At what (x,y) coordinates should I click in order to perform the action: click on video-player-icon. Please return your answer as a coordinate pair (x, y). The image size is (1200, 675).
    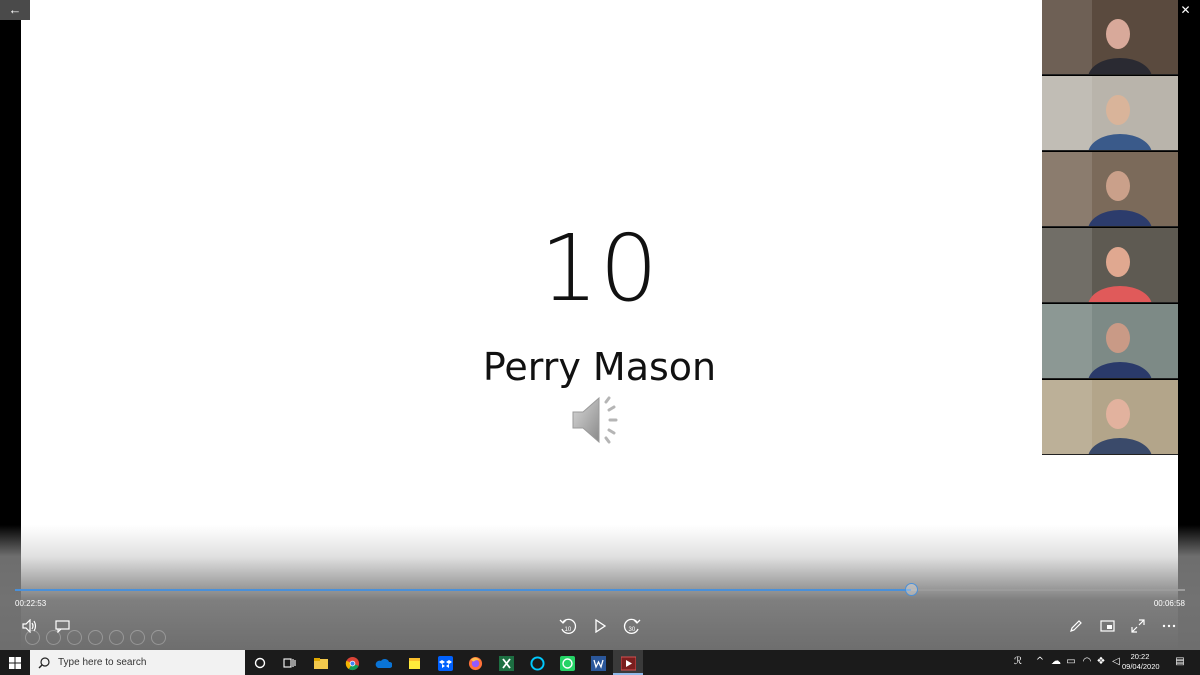
    Looking at the image, I should click on (628, 663).